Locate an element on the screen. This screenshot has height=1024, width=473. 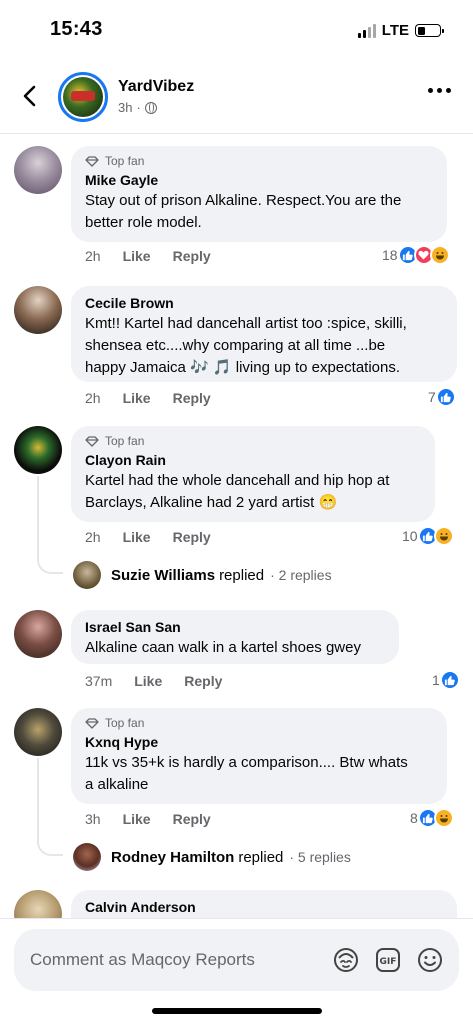
gif-label: GIF is located at coordinates (388, 962).